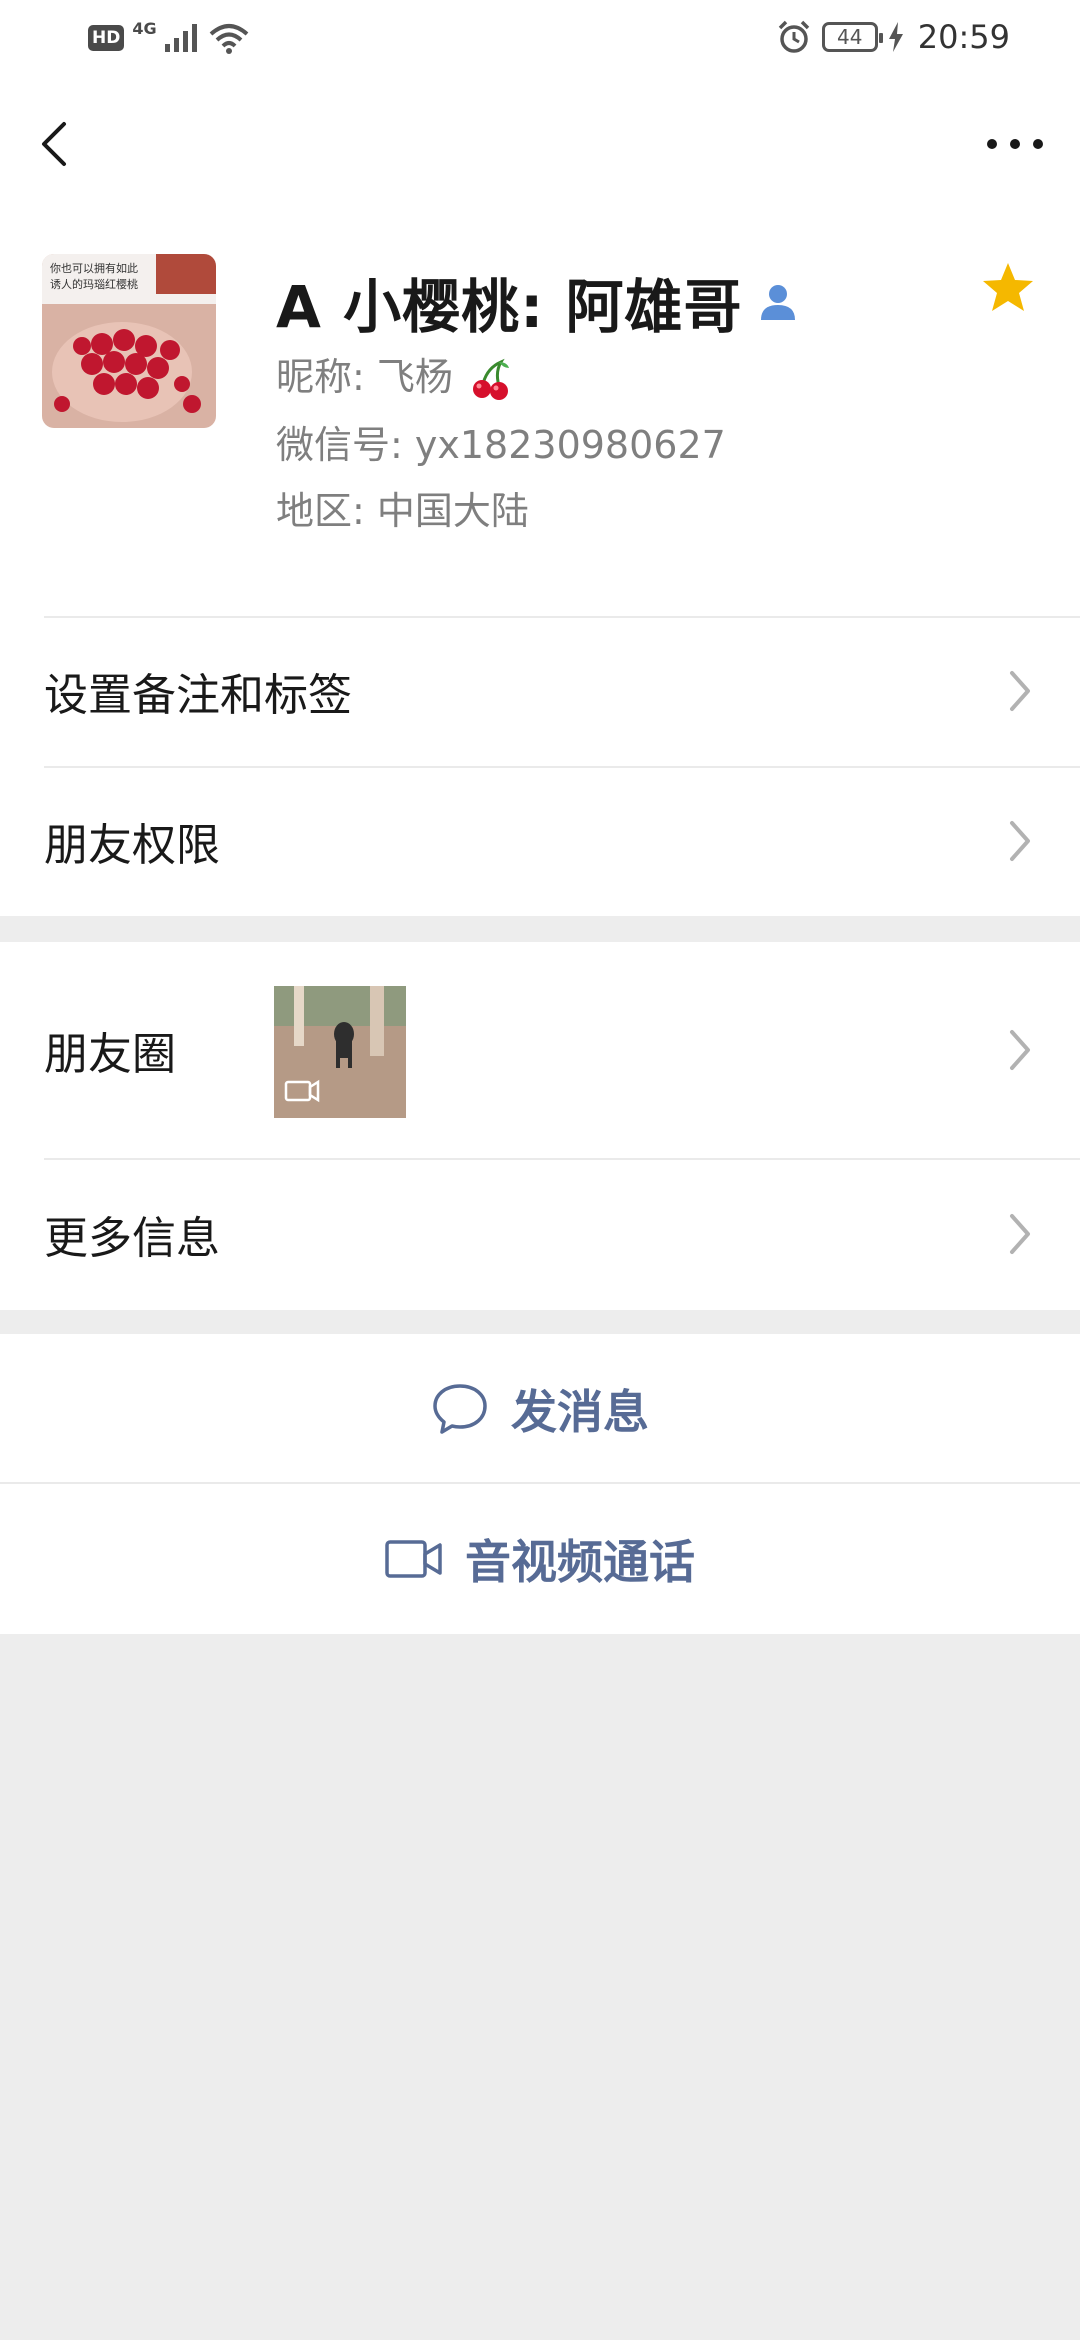 Image resolution: width=1080 pixels, height=2340 pixels. Describe the element at coordinates (94, 268) in the screenshot. I see `avatar-caption-1: 你也可以拥有如此` at that location.